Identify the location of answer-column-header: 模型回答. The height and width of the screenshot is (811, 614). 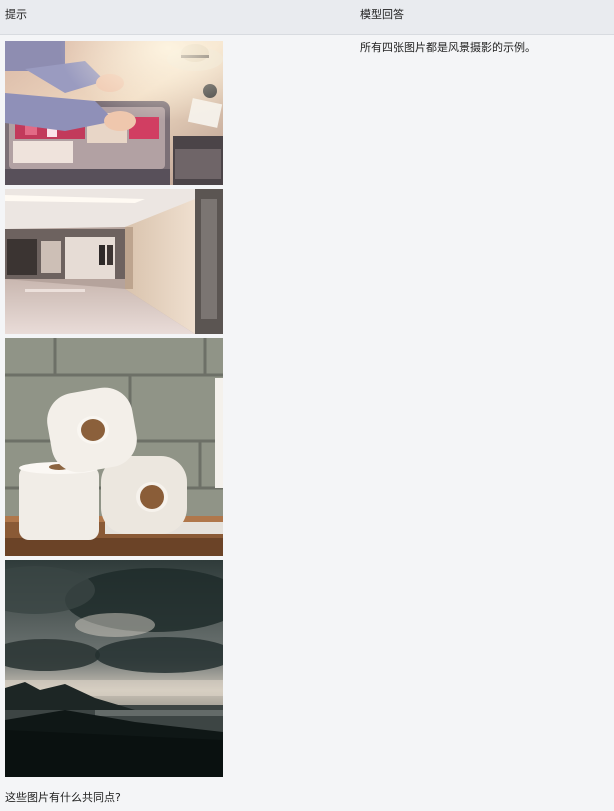
(382, 14).